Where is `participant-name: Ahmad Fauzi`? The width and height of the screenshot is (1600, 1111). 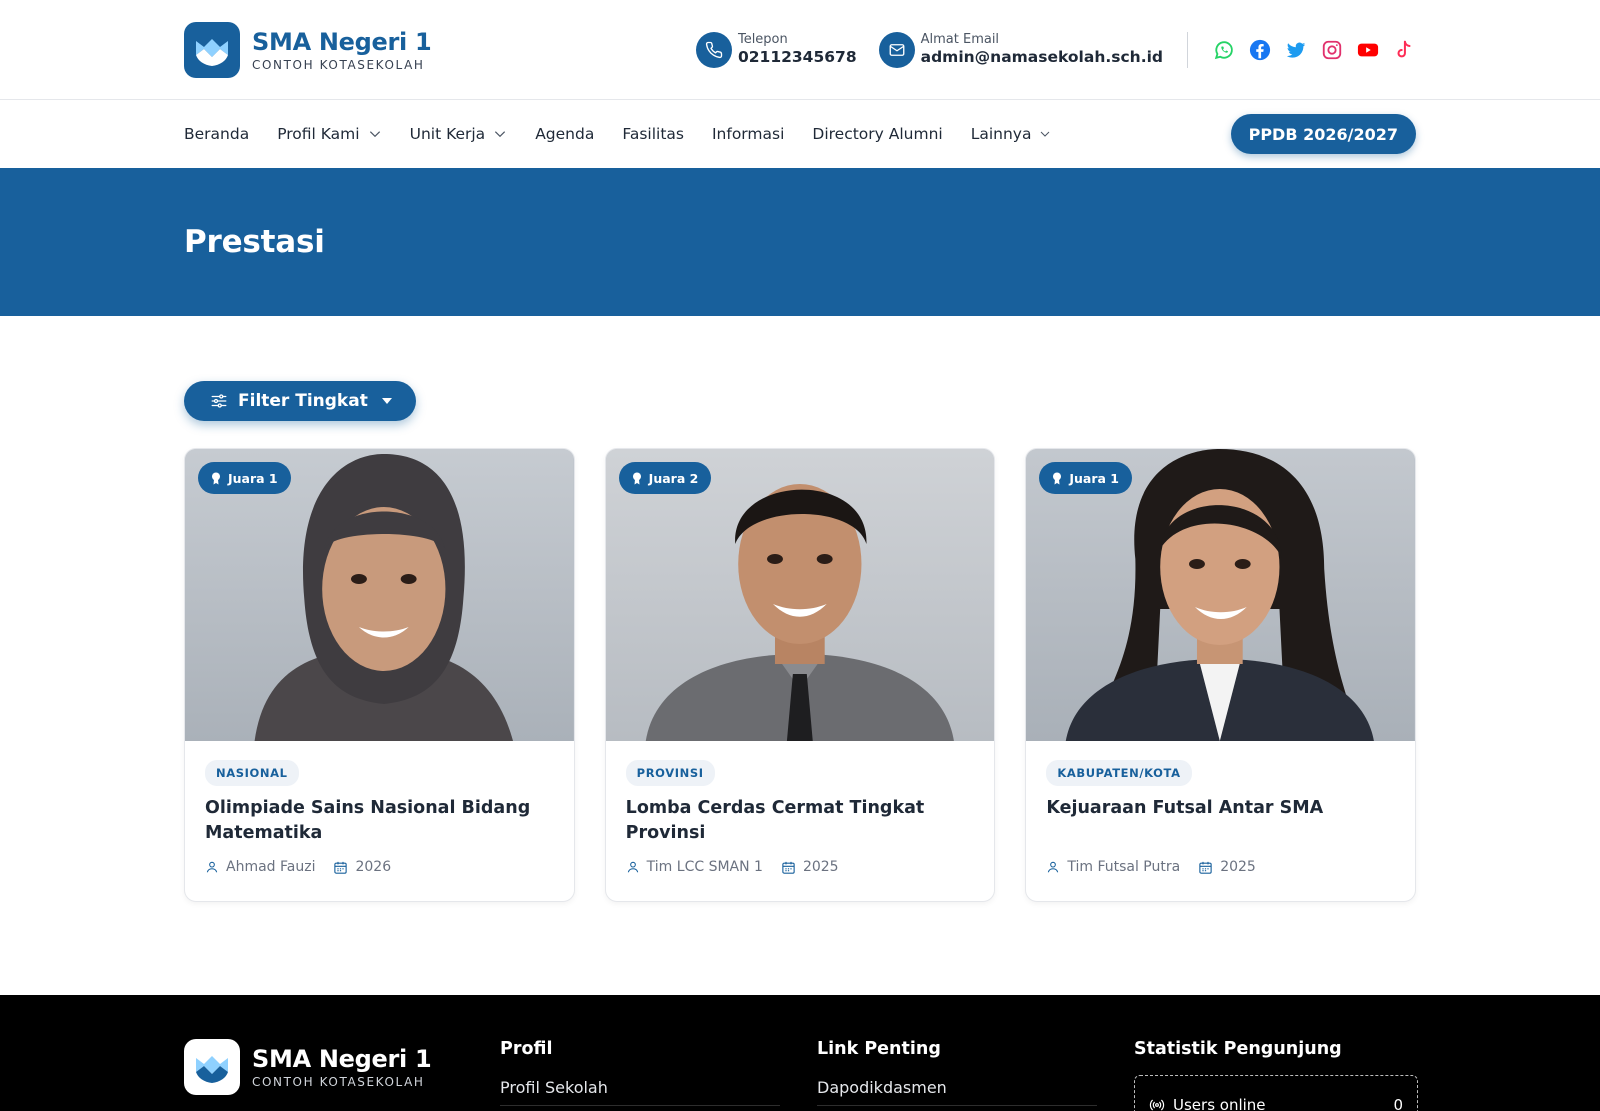
participant-name: Ahmad Fauzi is located at coordinates (271, 867).